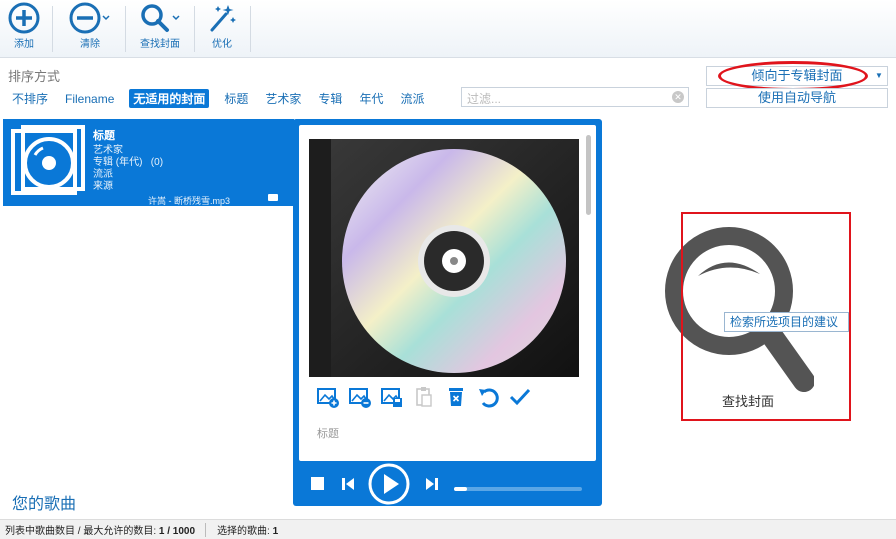 The image size is (896, 539). Describe the element at coordinates (169, 98) in the screenshot. I see `sort-option: 无适用的封面` at that location.